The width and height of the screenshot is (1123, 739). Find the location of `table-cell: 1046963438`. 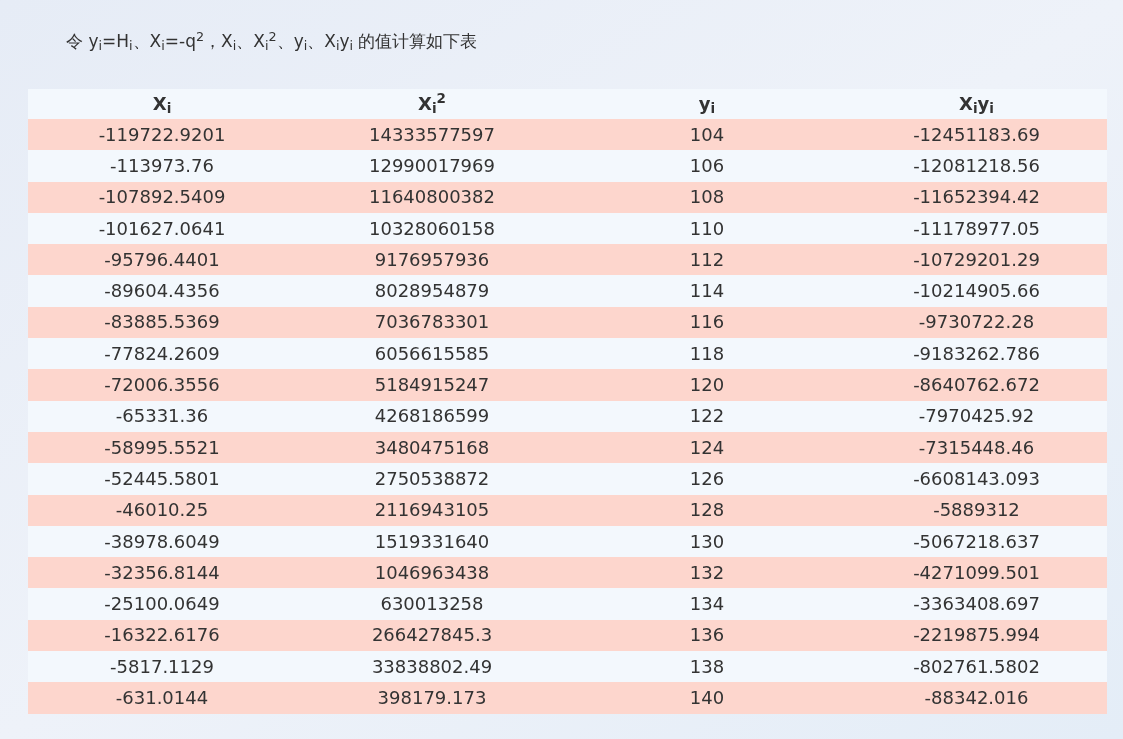

table-cell: 1046963438 is located at coordinates (432, 572).